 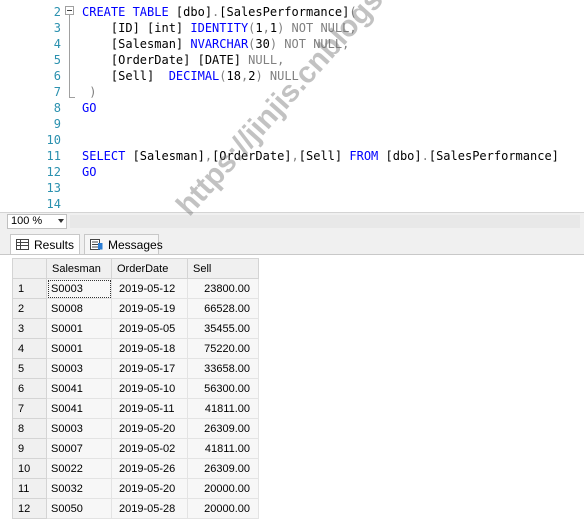 I want to click on table-row: 4 S0001 2019-05-18 75220.00, so click(x=135, y=348).